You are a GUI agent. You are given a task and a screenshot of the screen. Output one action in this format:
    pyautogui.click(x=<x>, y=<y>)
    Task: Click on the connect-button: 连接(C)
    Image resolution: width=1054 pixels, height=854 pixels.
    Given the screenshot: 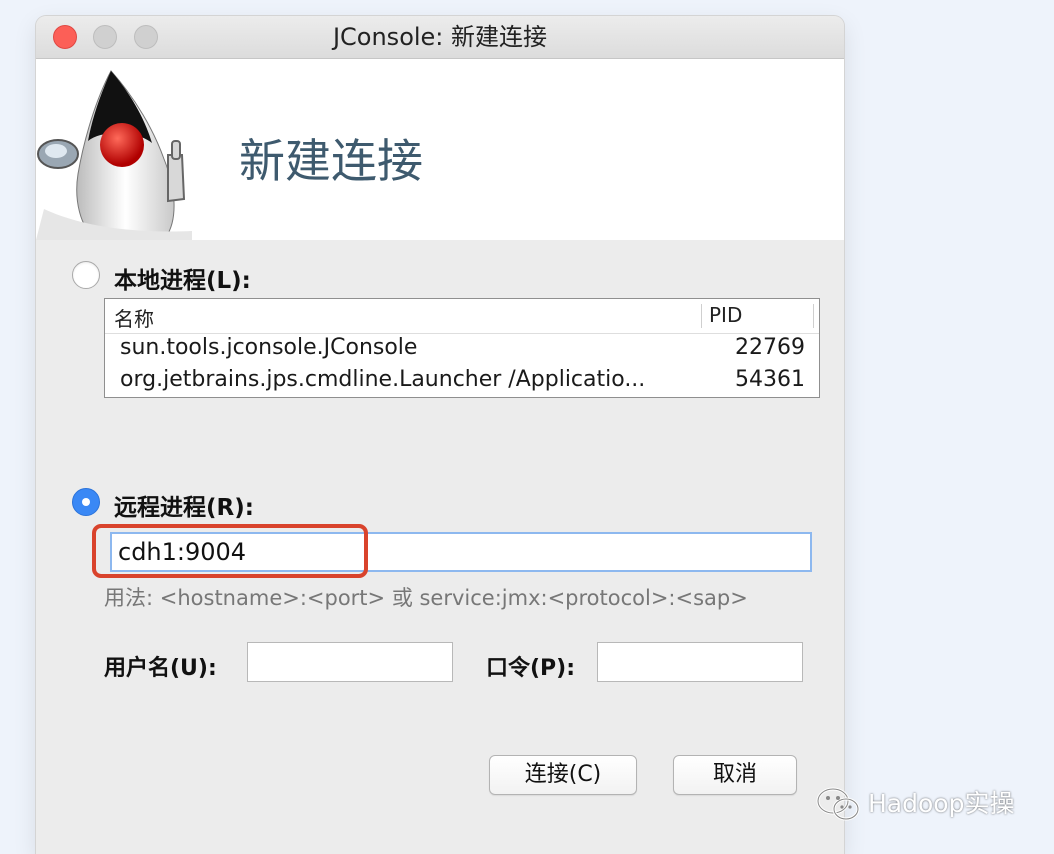 What is the action you would take?
    pyautogui.click(x=563, y=775)
    